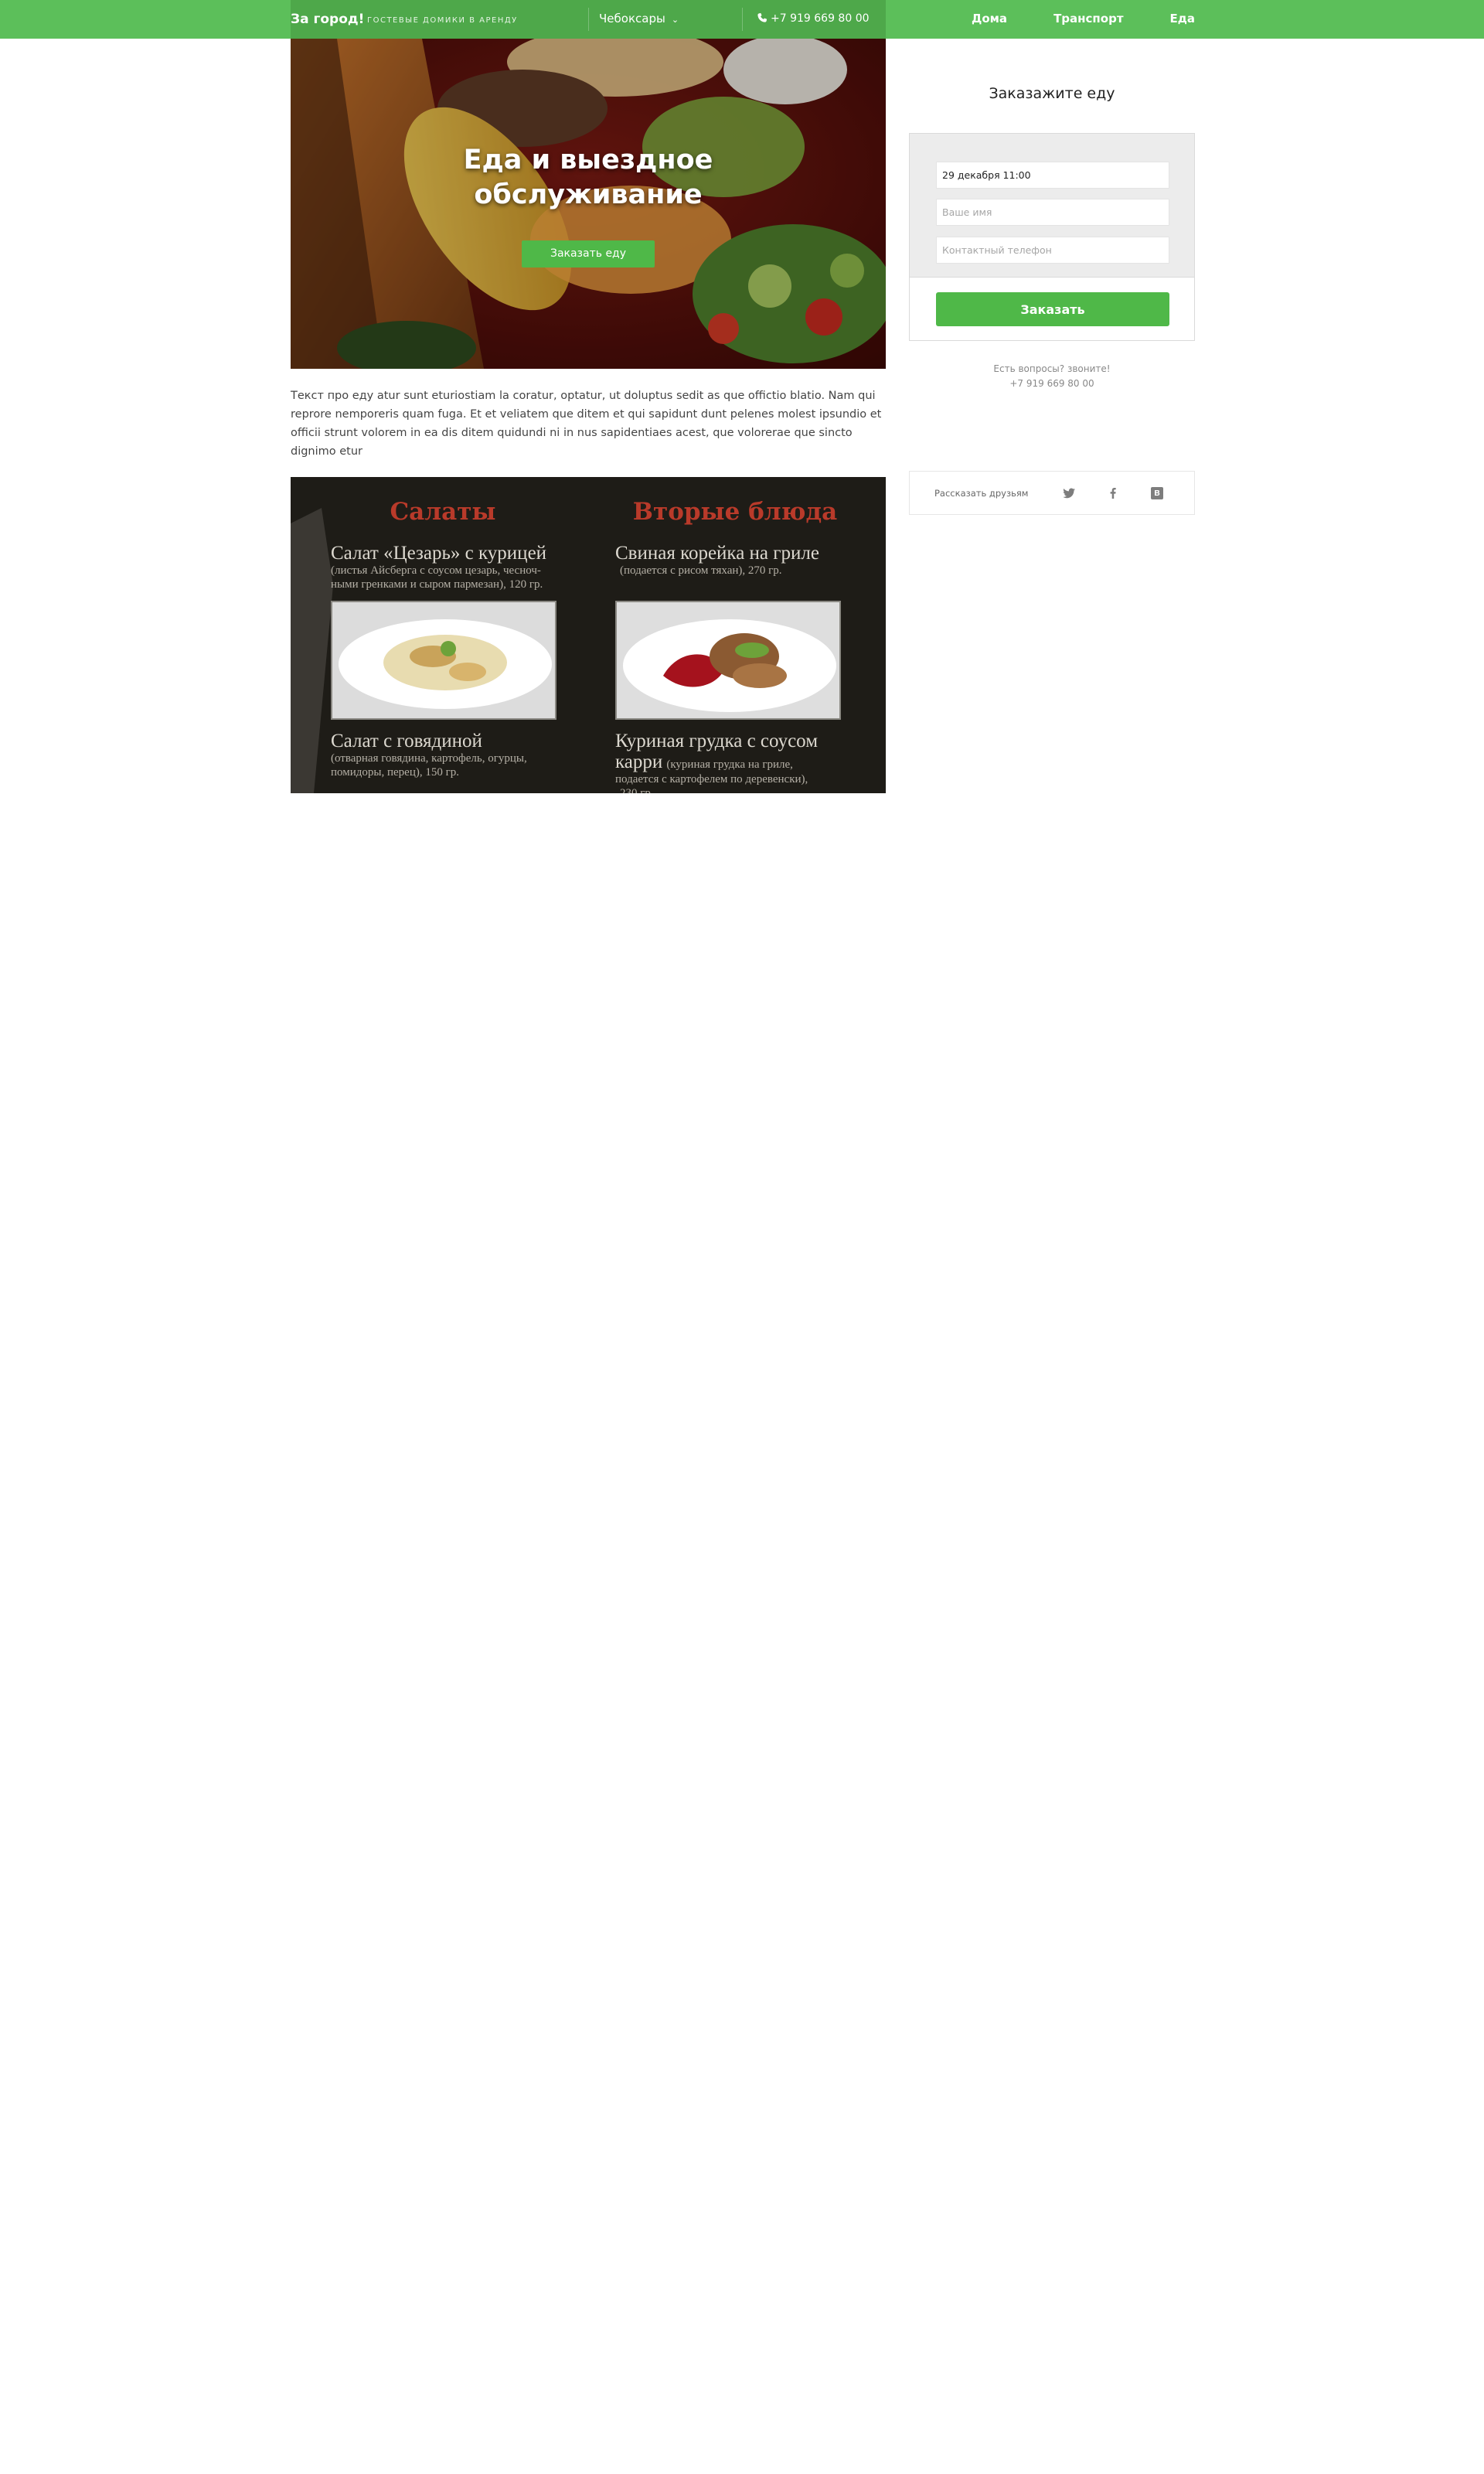 This screenshot has height=2474, width=1484. I want to click on nav-item-food: Еда, so click(1182, 19).